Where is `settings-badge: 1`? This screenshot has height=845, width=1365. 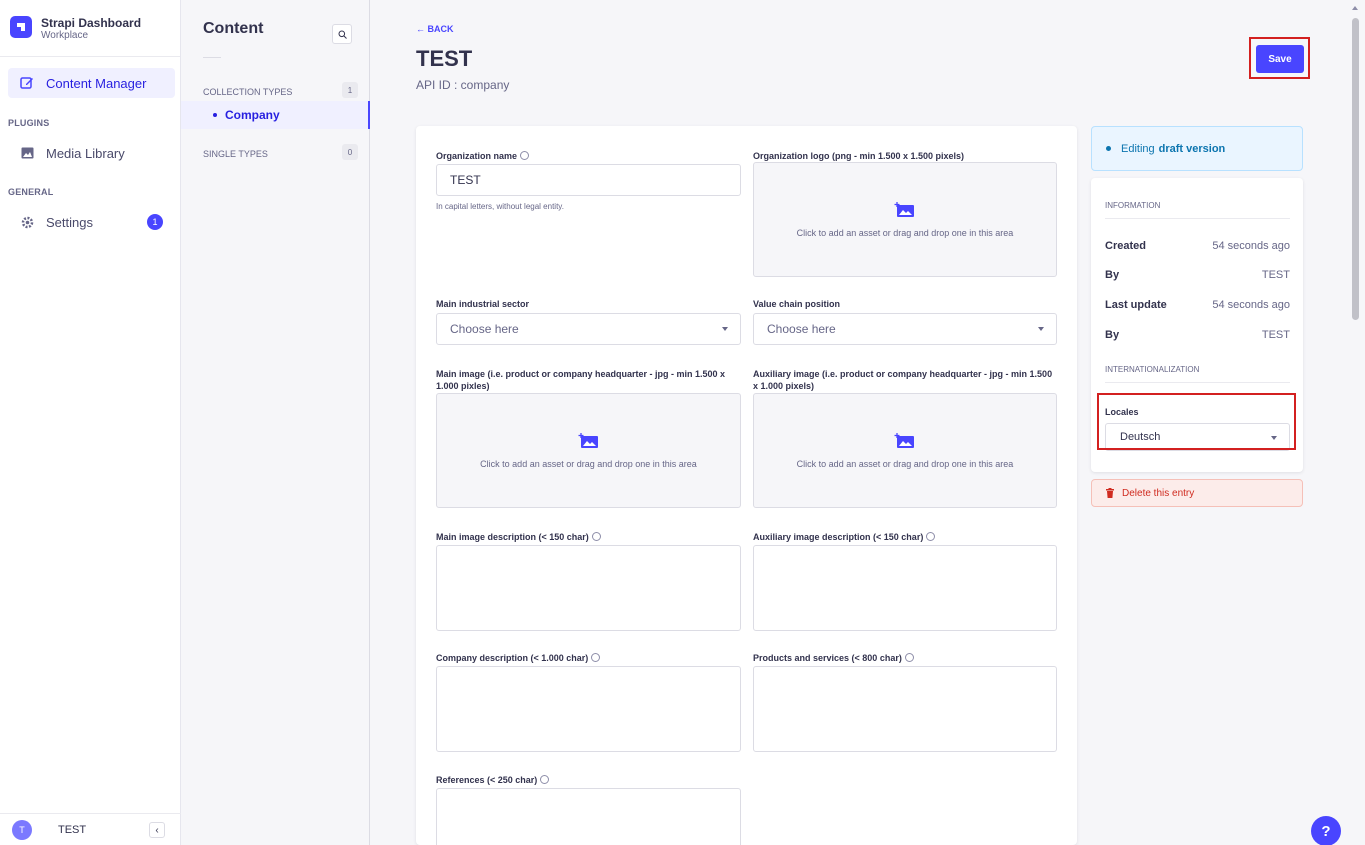
settings-badge: 1 is located at coordinates (155, 222).